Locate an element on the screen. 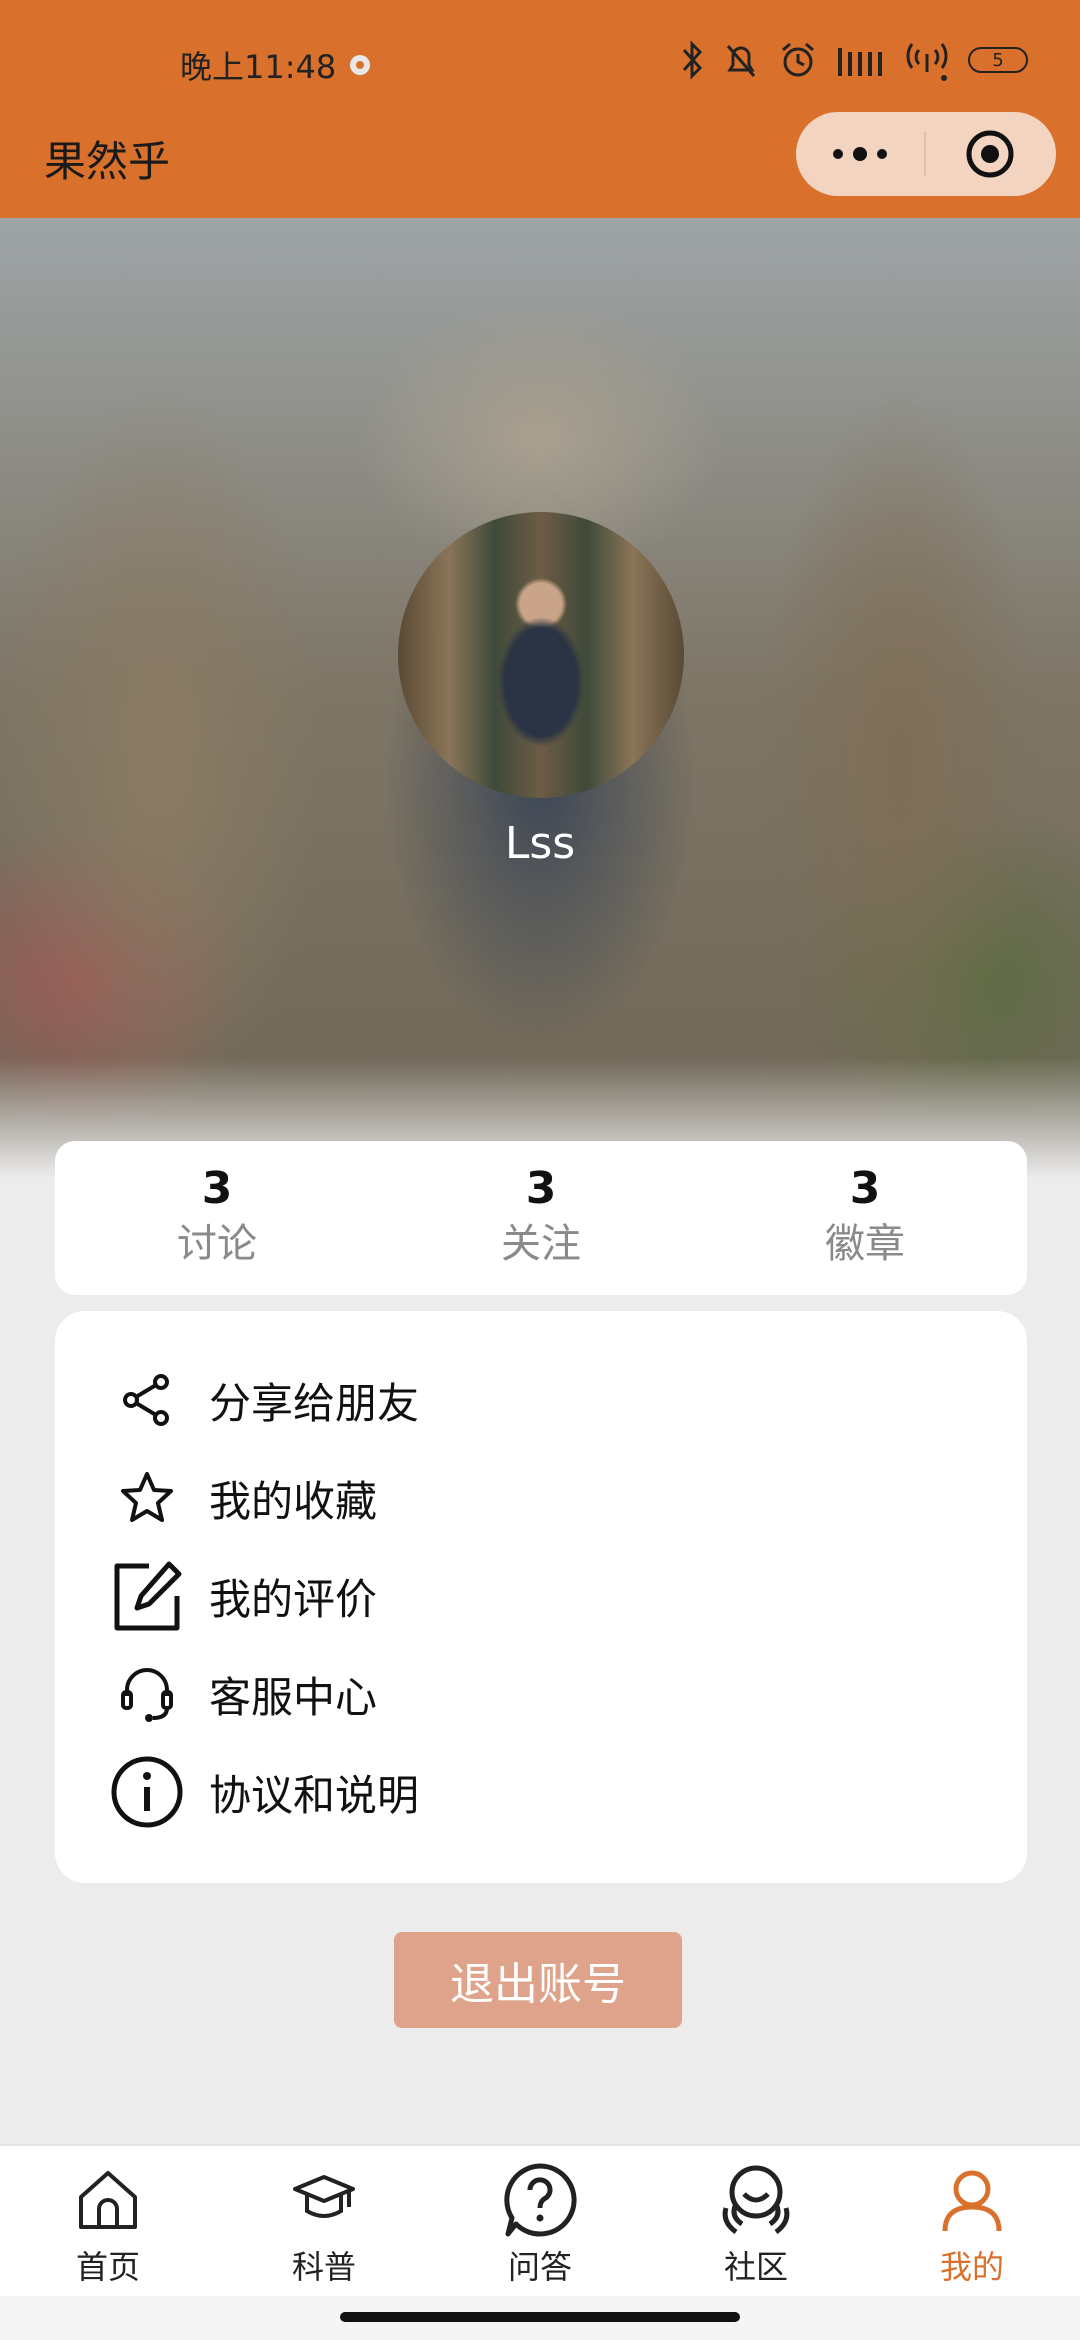 Image resolution: width=1080 pixels, height=2340 pixels. info-icon is located at coordinates (147, 1792).